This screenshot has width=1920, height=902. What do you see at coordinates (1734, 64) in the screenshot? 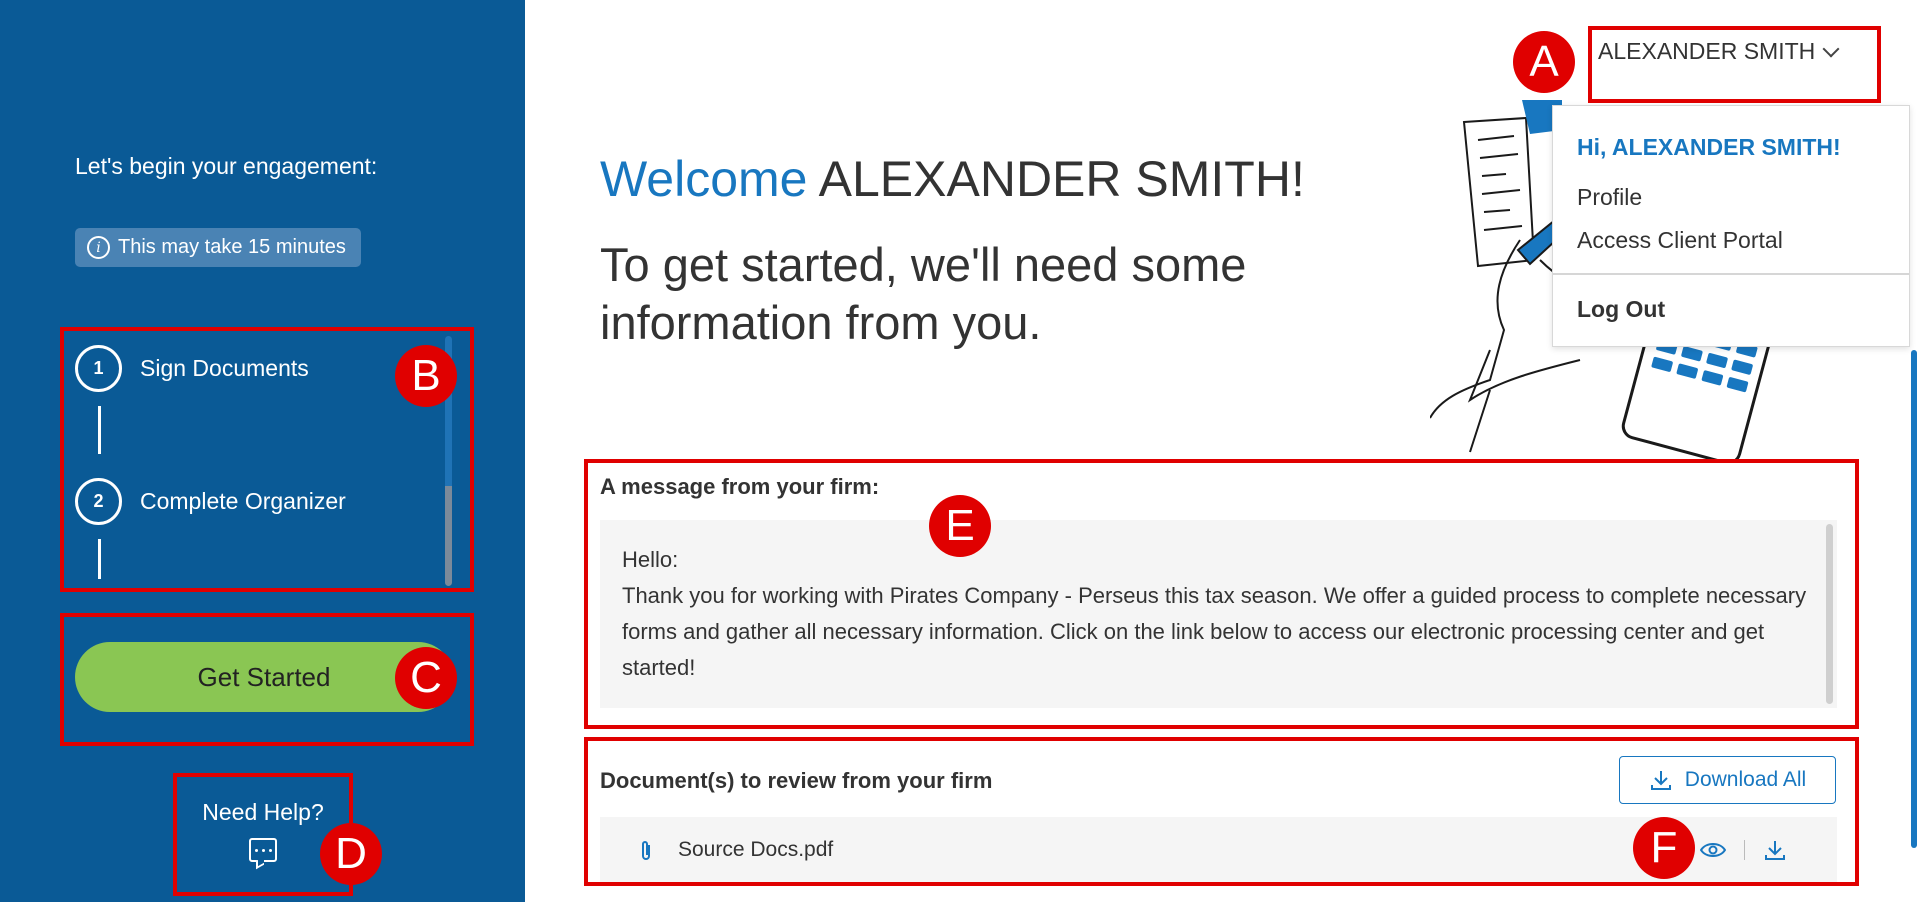
I see `annotation-box-a` at bounding box center [1734, 64].